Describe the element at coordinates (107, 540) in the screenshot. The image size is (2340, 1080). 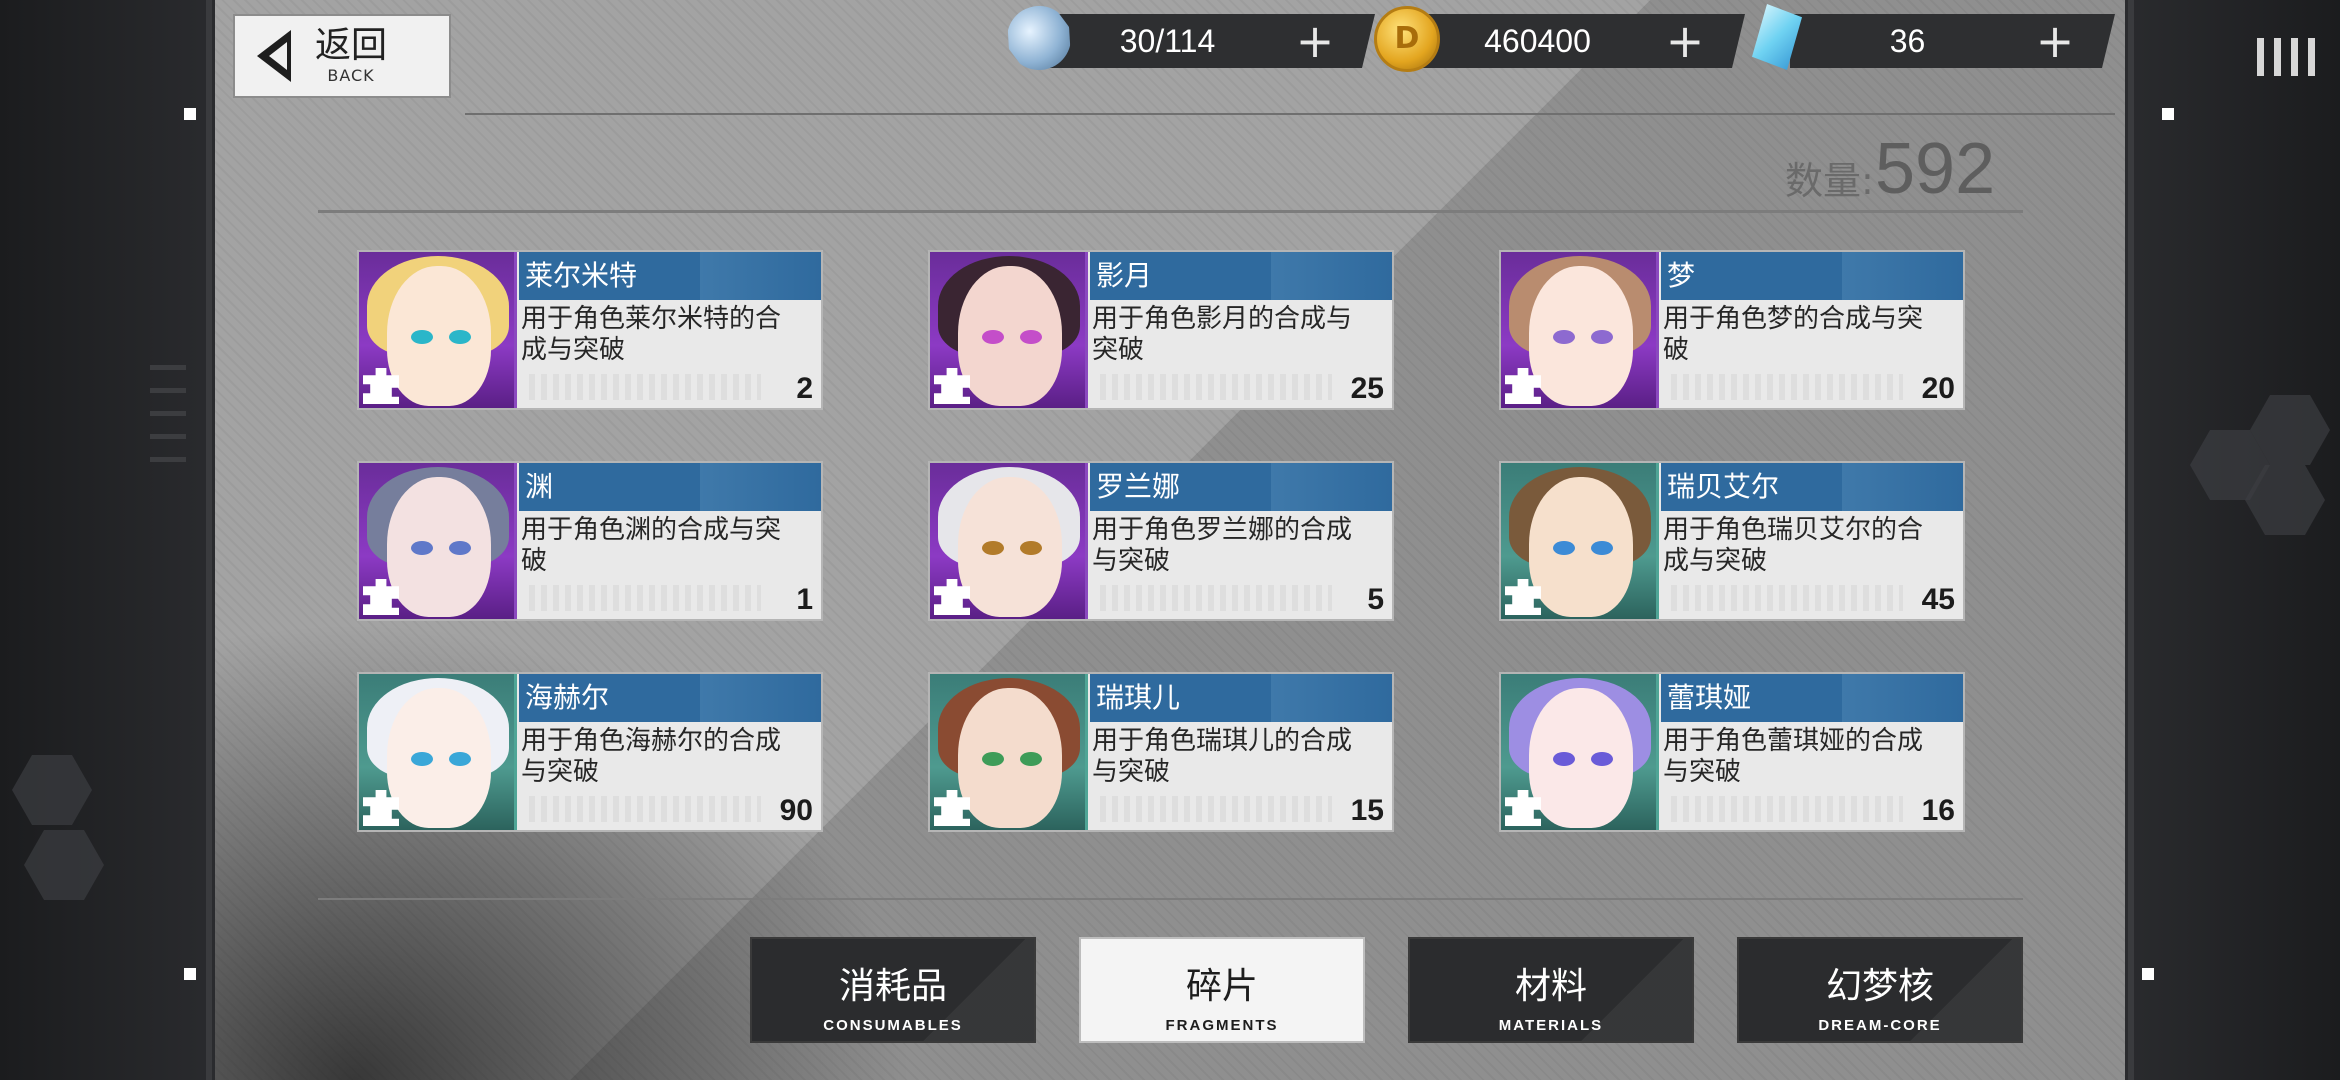
I see `left-frame` at that location.